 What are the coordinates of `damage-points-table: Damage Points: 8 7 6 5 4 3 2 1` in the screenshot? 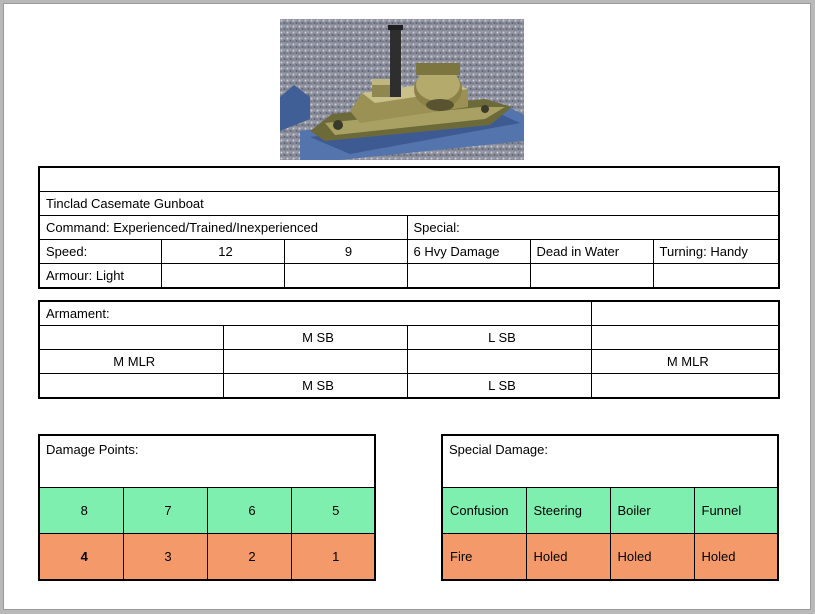 It's located at (207, 507).